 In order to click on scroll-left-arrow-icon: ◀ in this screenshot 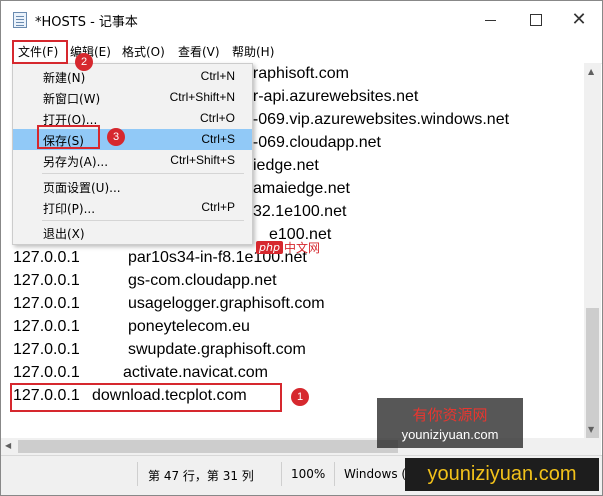, I will do `click(8, 445)`.